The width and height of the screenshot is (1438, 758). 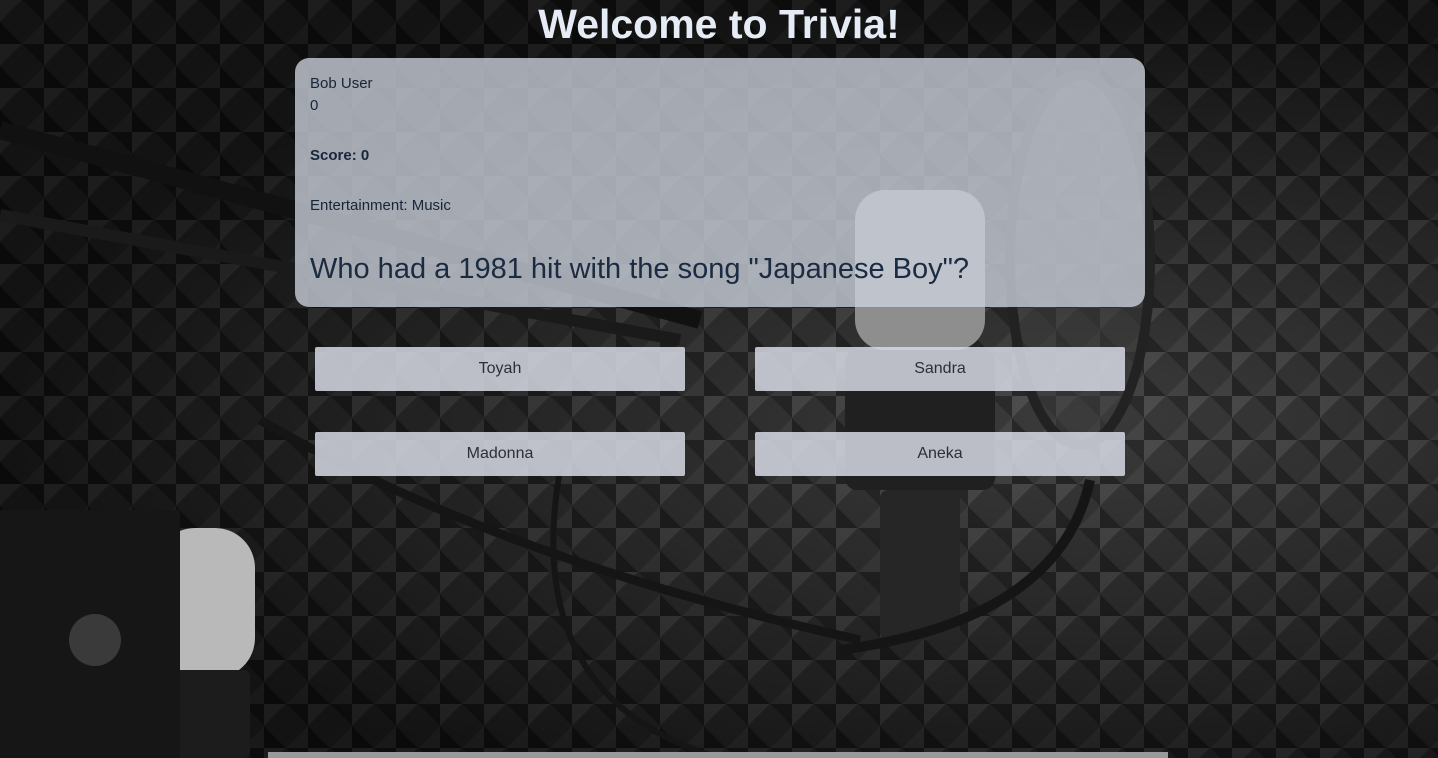 I want to click on question-category: Entertainment: Music, so click(x=380, y=205).